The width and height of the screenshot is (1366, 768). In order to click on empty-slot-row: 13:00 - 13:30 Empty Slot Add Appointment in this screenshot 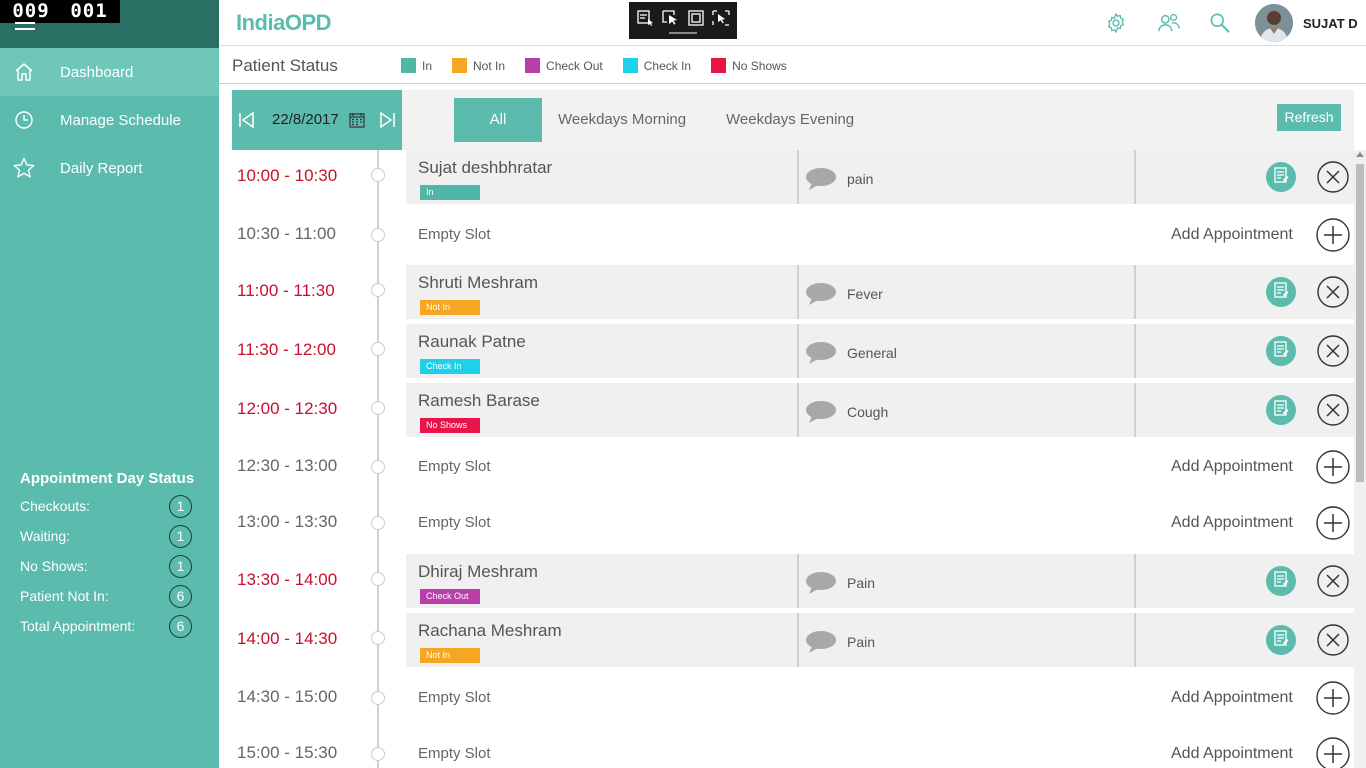, I will do `click(793, 524)`.